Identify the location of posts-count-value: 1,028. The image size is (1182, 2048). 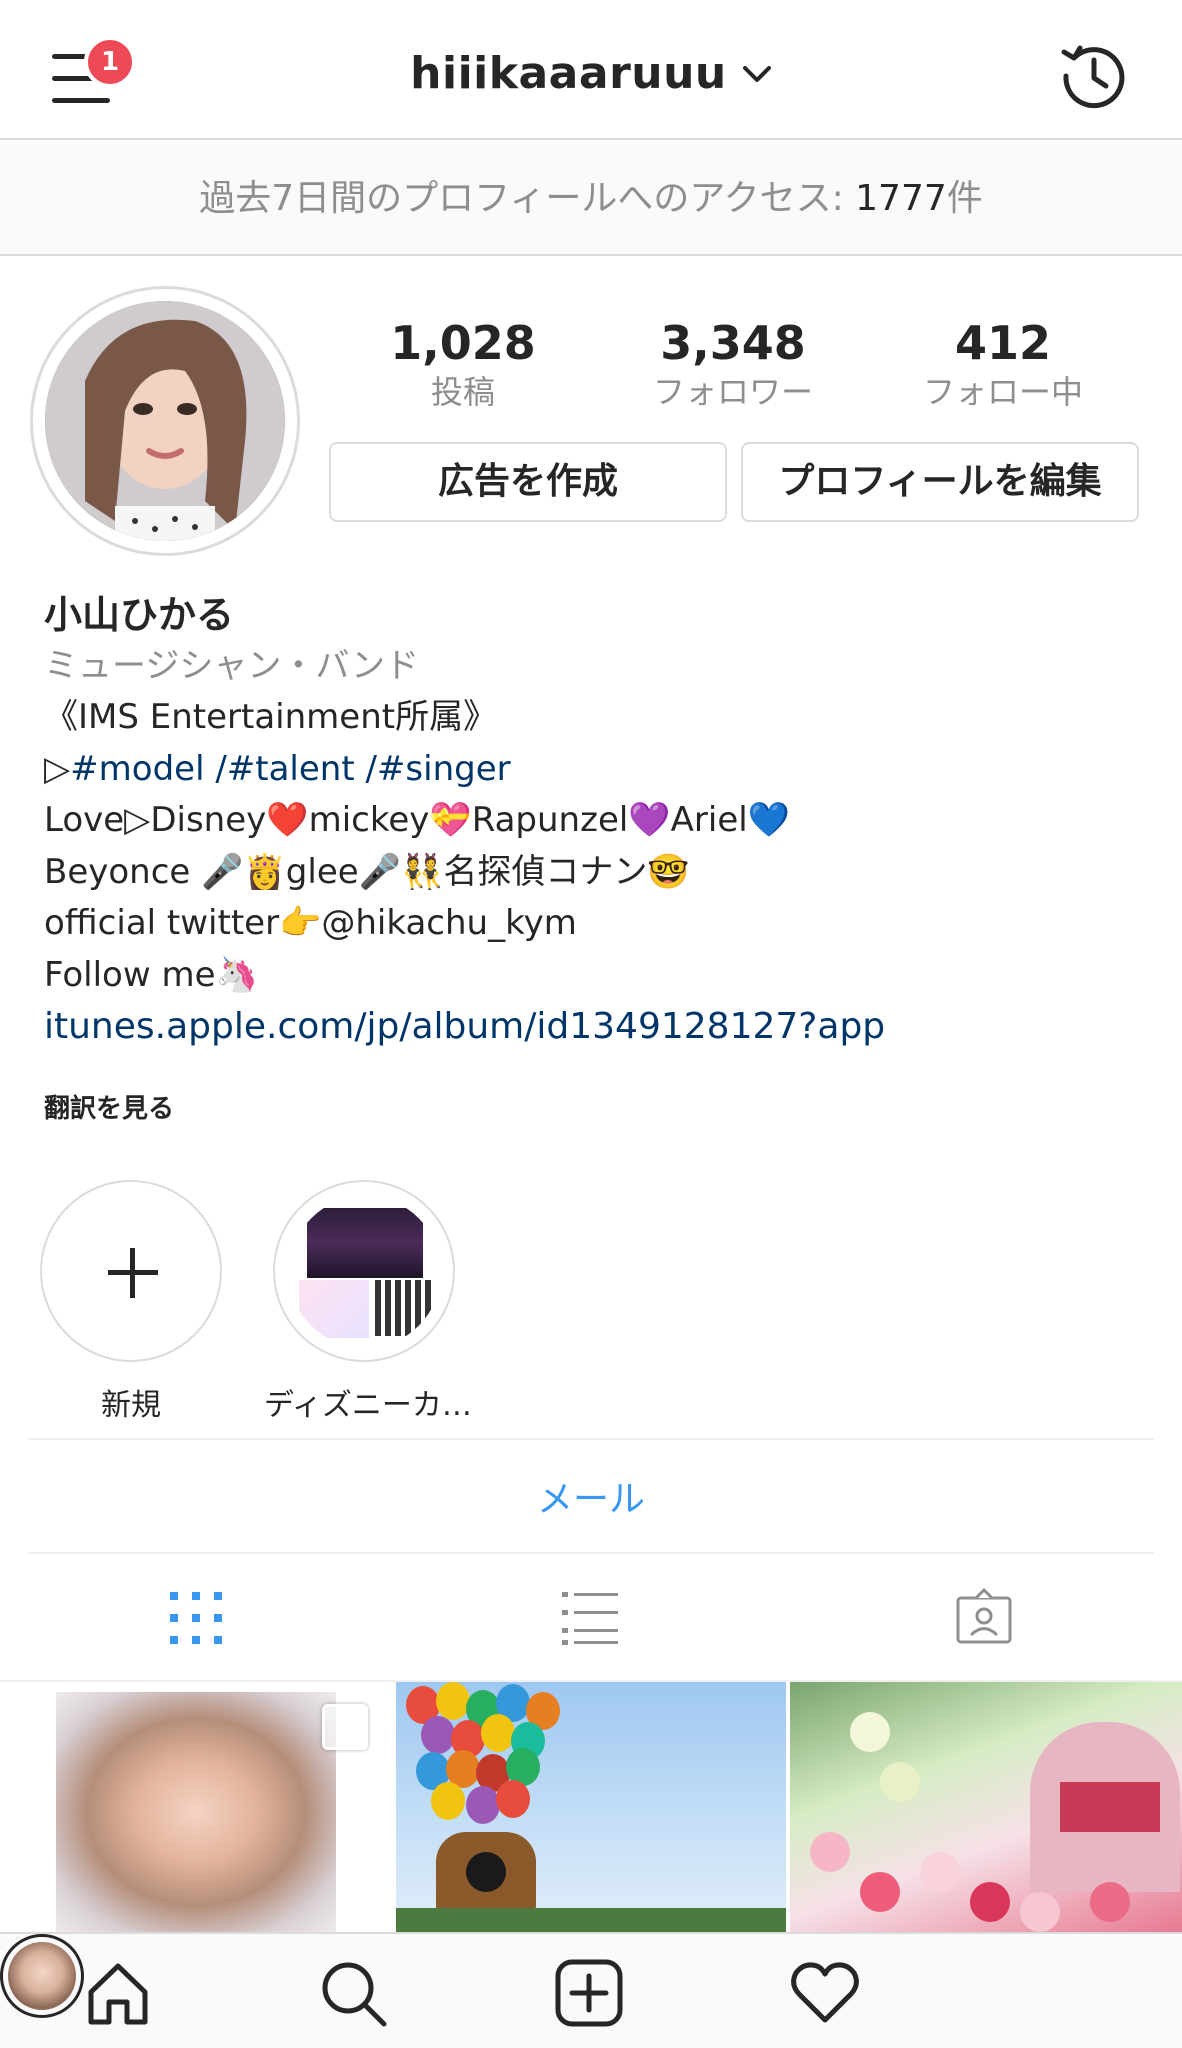
(463, 343).